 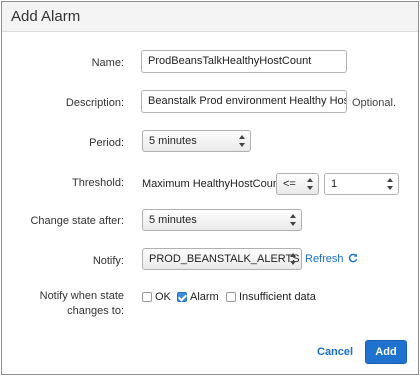 I want to click on change-state-select-value: 5 minutes, so click(x=173, y=220).